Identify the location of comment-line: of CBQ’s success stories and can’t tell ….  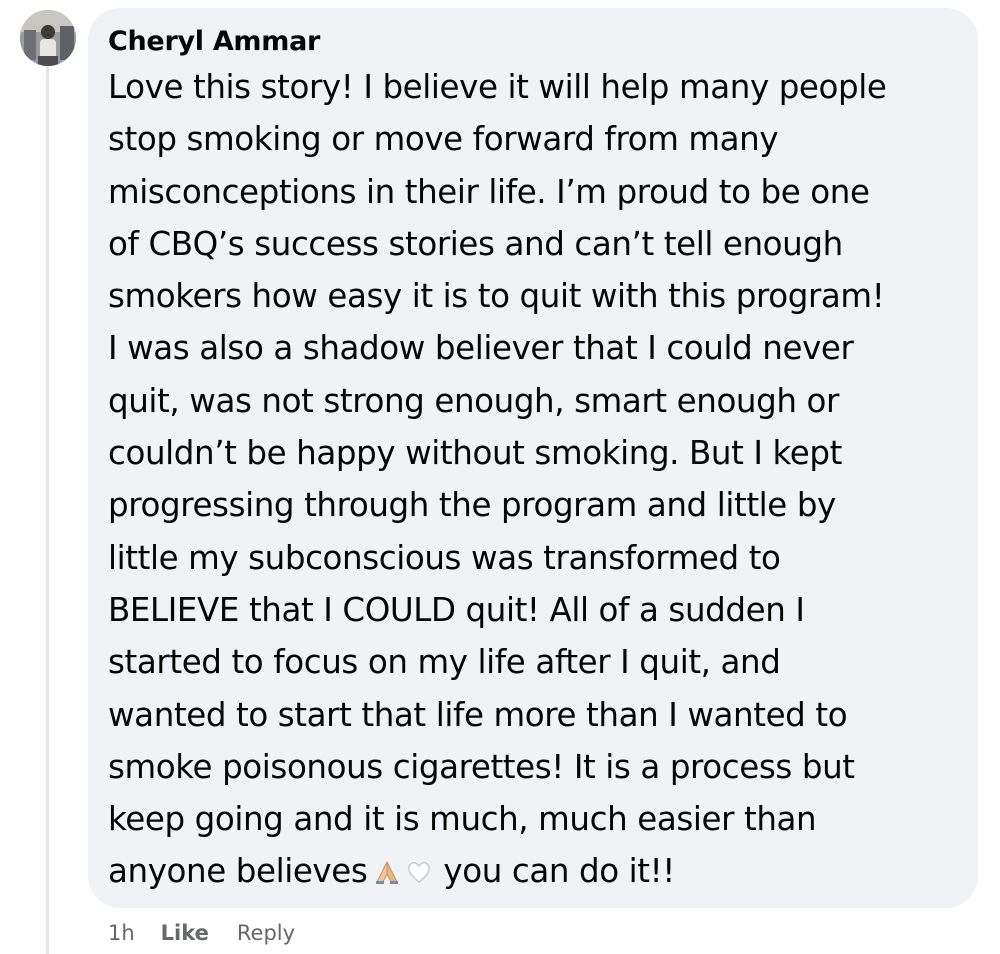
(475, 243).